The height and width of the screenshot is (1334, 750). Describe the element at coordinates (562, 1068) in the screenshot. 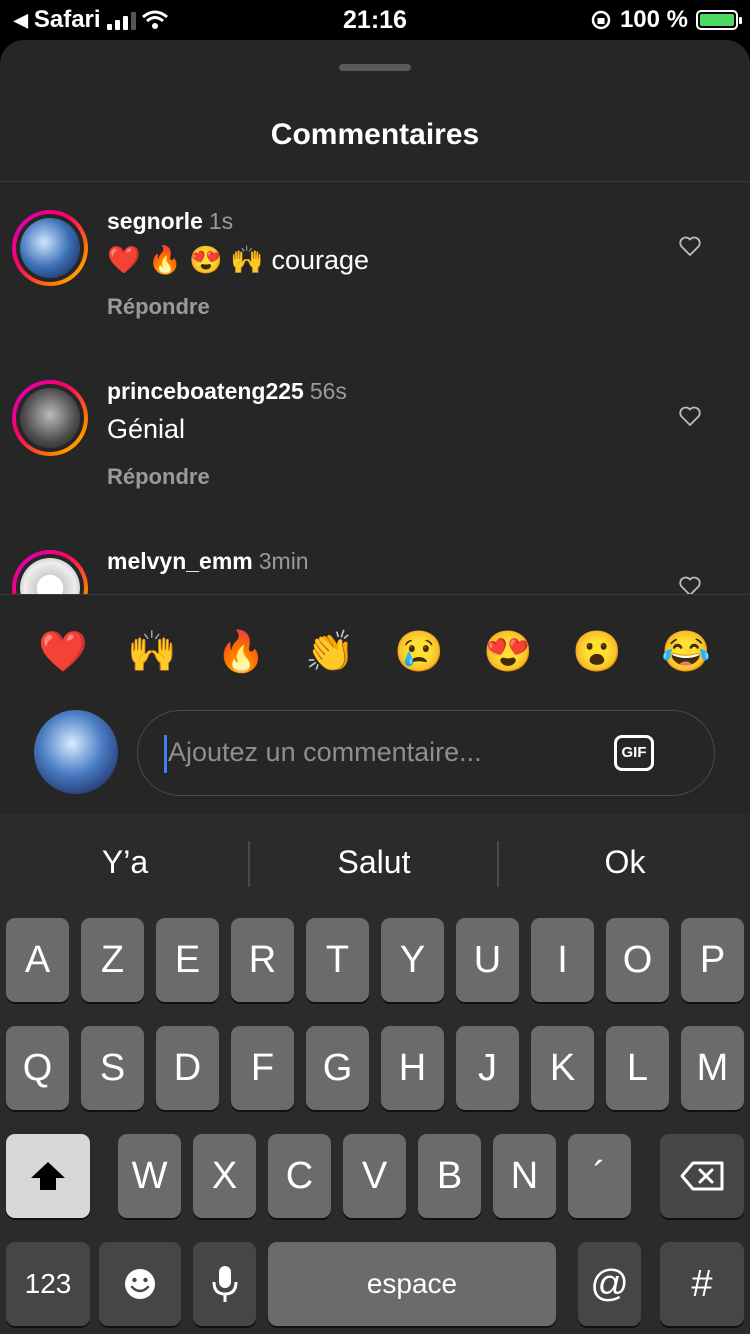

I see `key-k: K` at that location.